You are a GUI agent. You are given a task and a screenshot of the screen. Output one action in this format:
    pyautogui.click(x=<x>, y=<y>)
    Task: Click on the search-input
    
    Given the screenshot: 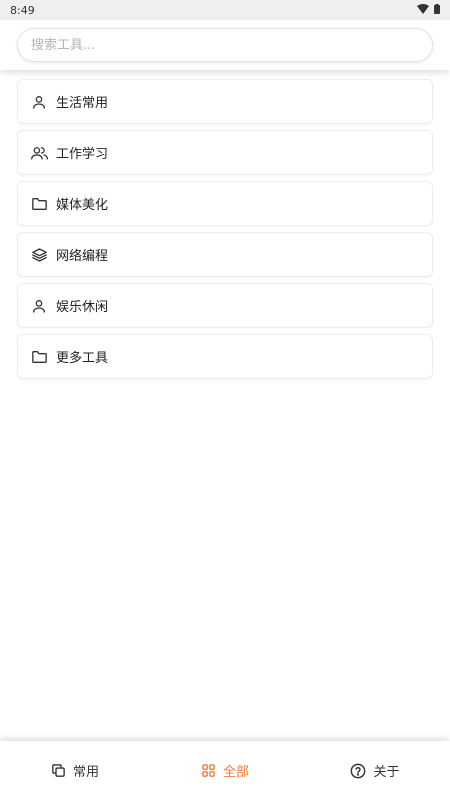 What is the action you would take?
    pyautogui.click(x=225, y=45)
    